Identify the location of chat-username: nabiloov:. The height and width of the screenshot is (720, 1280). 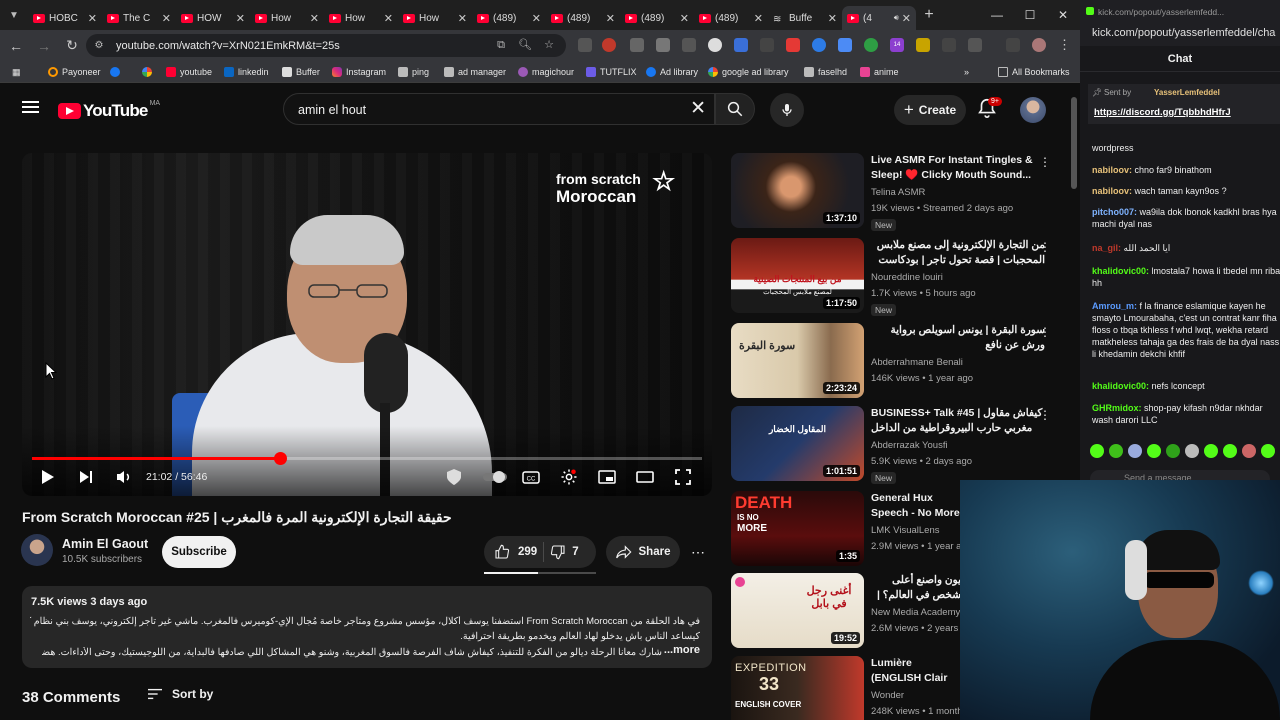
(1112, 191).